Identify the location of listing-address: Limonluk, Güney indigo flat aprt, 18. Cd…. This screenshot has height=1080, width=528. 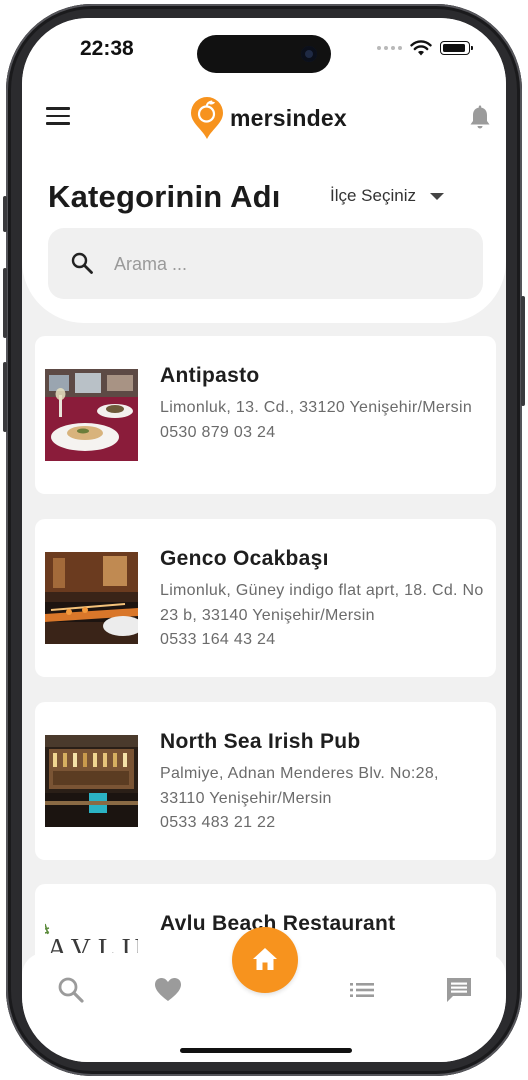
(322, 603).